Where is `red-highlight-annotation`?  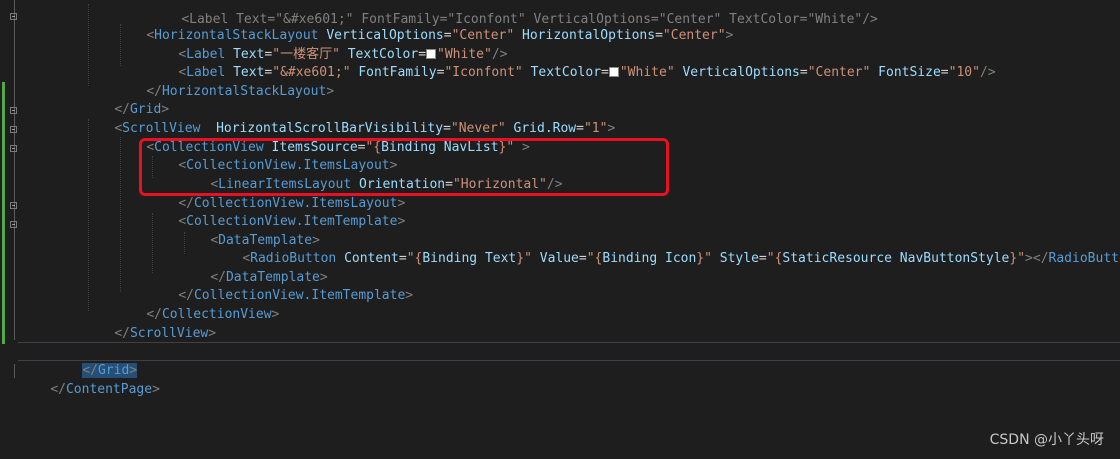 red-highlight-annotation is located at coordinates (404, 167).